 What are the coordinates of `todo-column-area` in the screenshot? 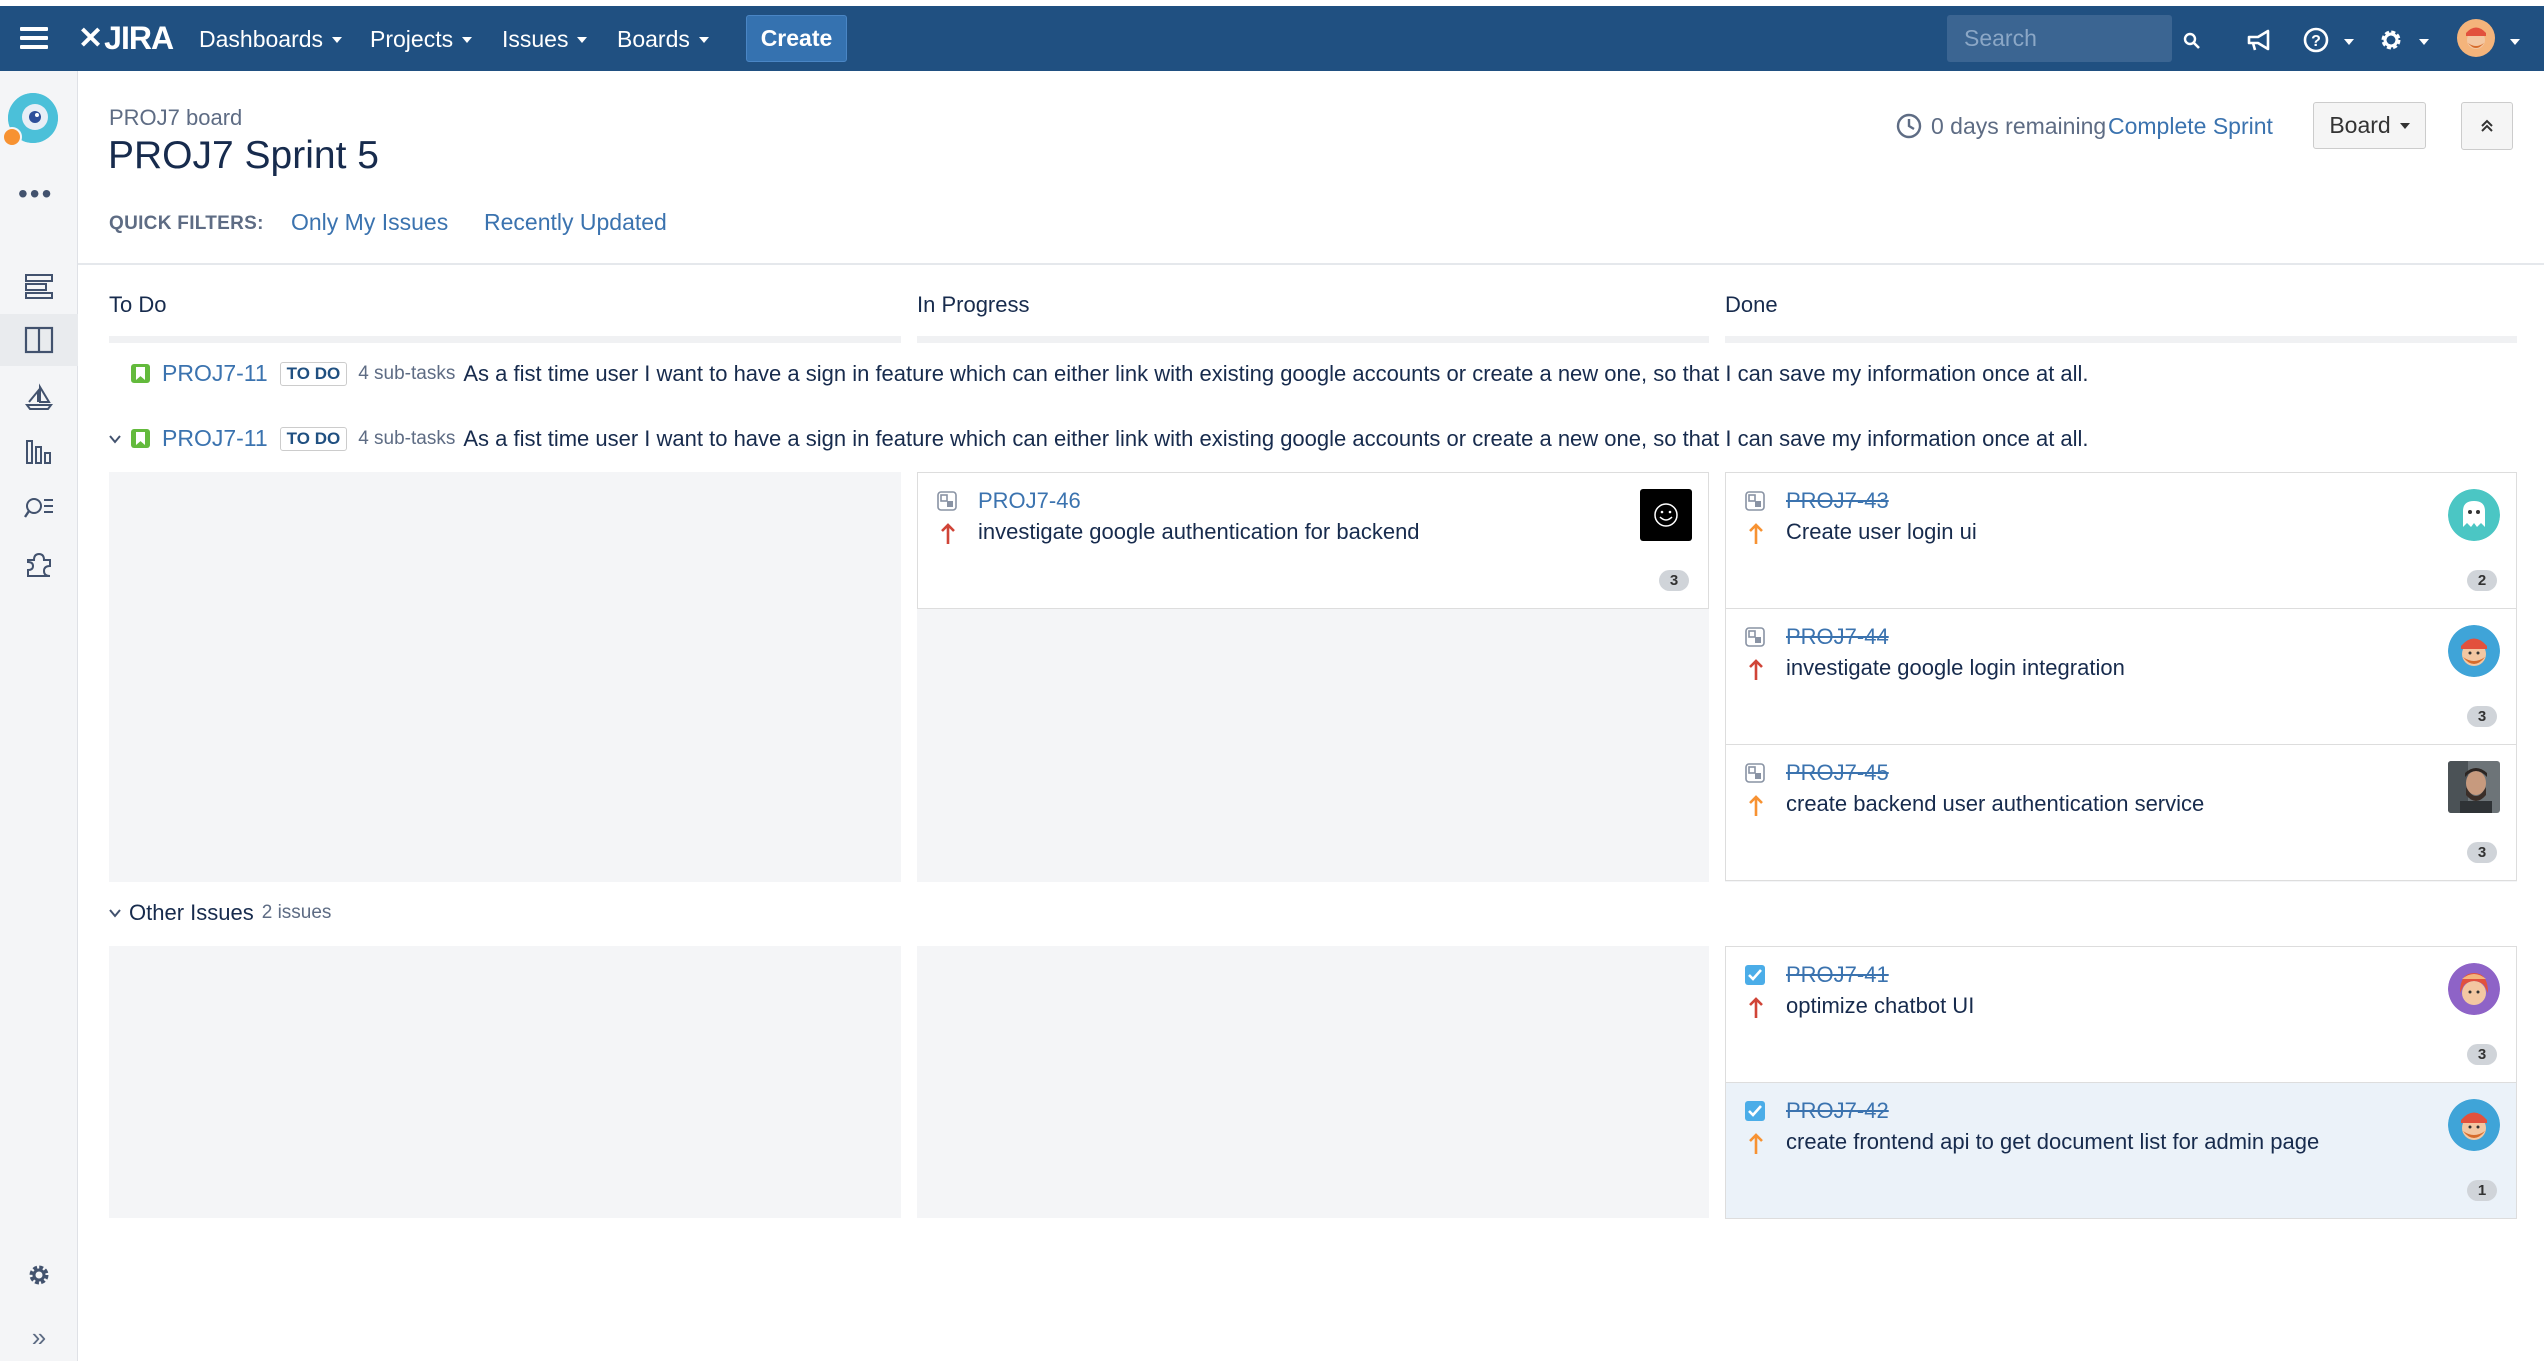 It's located at (505, 677).